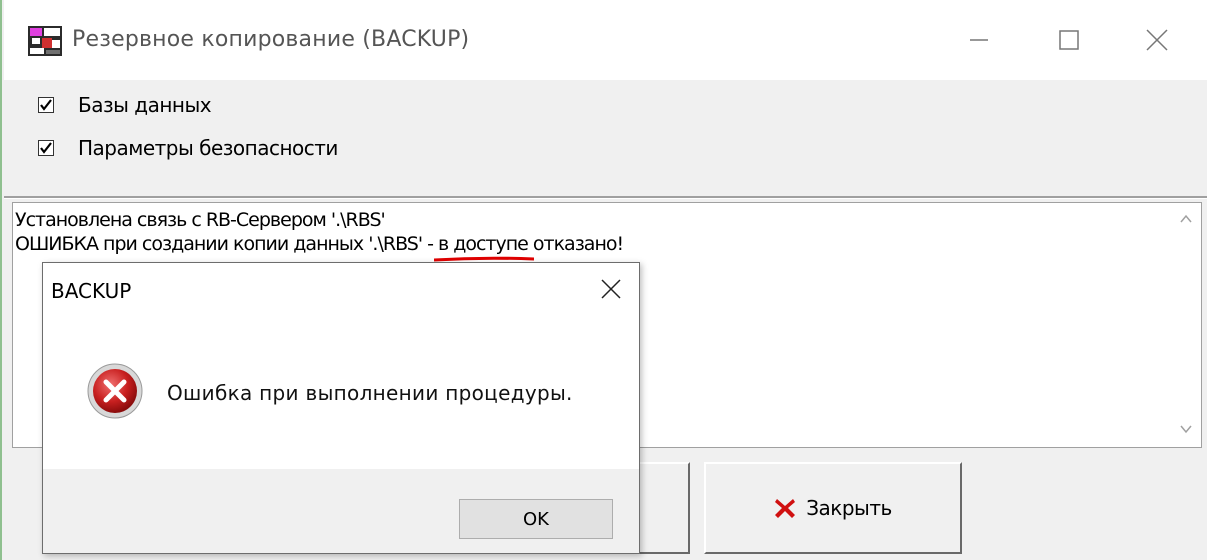 Image resolution: width=1207 pixels, height=560 pixels. What do you see at coordinates (605, 40) in the screenshot?
I see `title-bar: Резервное копирование (BACKUP)` at bounding box center [605, 40].